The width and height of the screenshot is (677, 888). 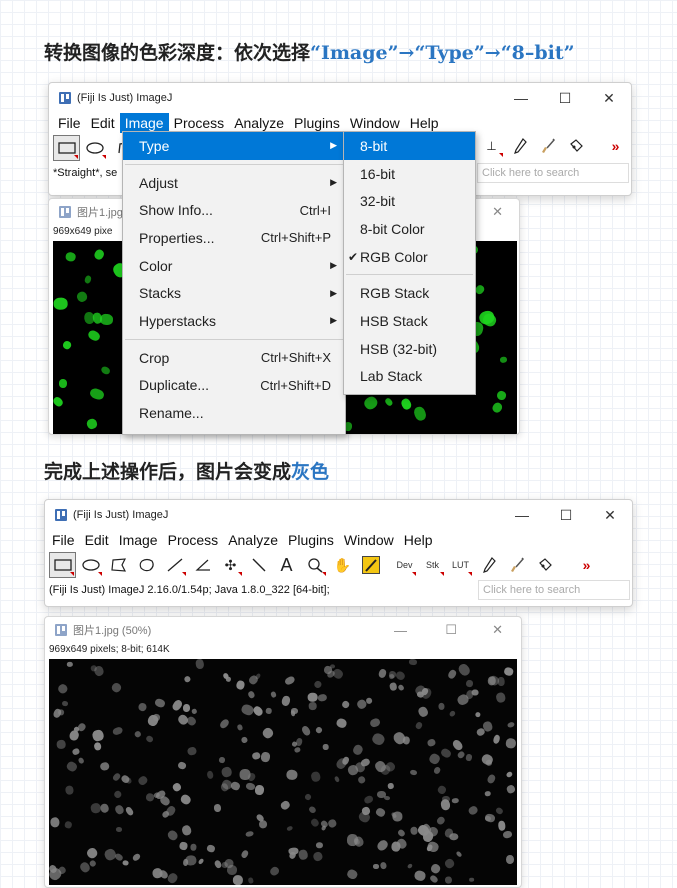 What do you see at coordinates (202, 565) in the screenshot?
I see `angle-tool-icon` at bounding box center [202, 565].